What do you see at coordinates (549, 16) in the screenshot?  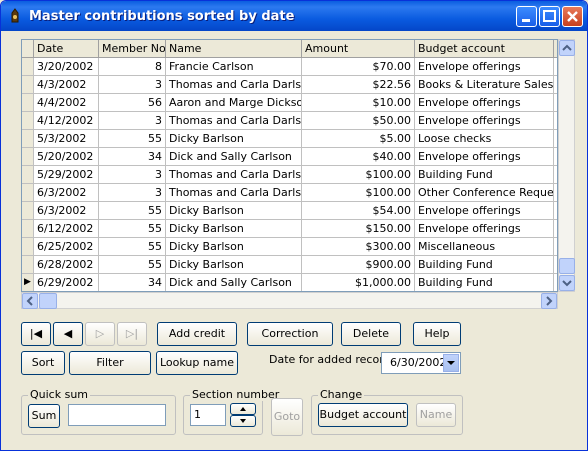 I see `maximize-button` at bounding box center [549, 16].